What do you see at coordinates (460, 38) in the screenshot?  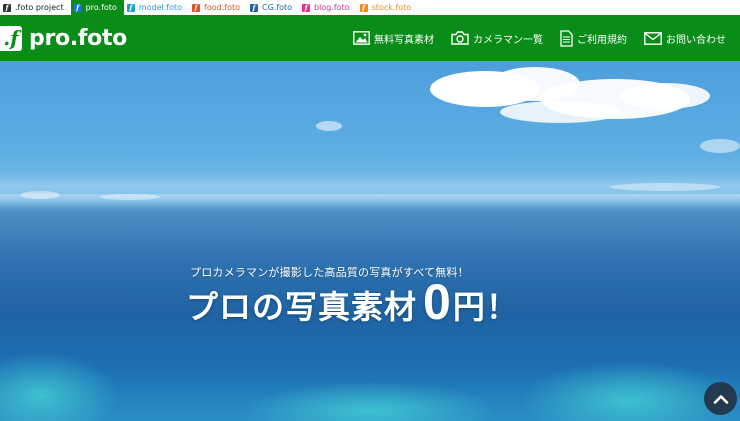 I see `camera-icon` at bounding box center [460, 38].